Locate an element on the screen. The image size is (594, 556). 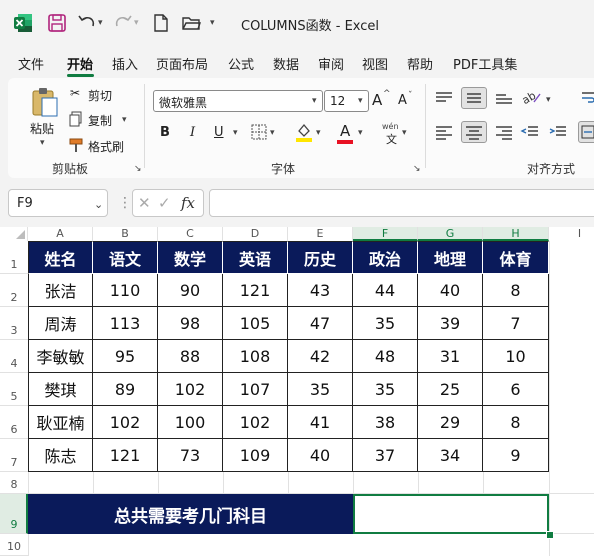
borders-dropdown-icon: ▾ is located at coordinates (272, 133).